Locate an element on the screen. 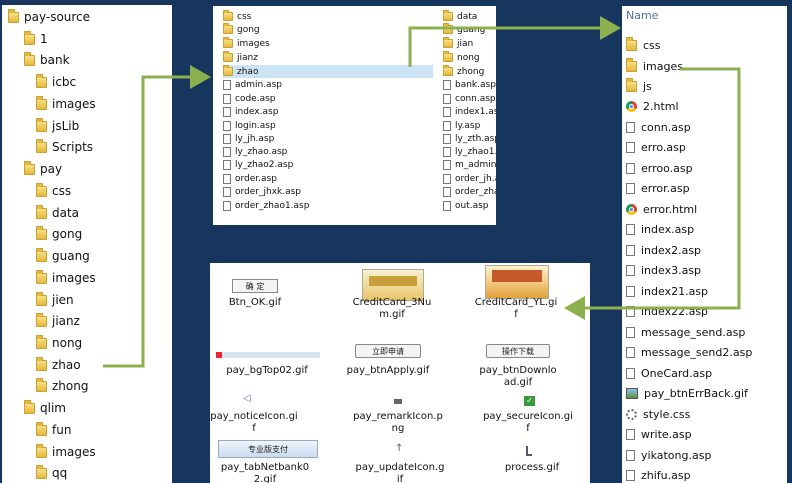 The image size is (792, 483). arrow-zhao-to-folder is located at coordinates (157, 216).